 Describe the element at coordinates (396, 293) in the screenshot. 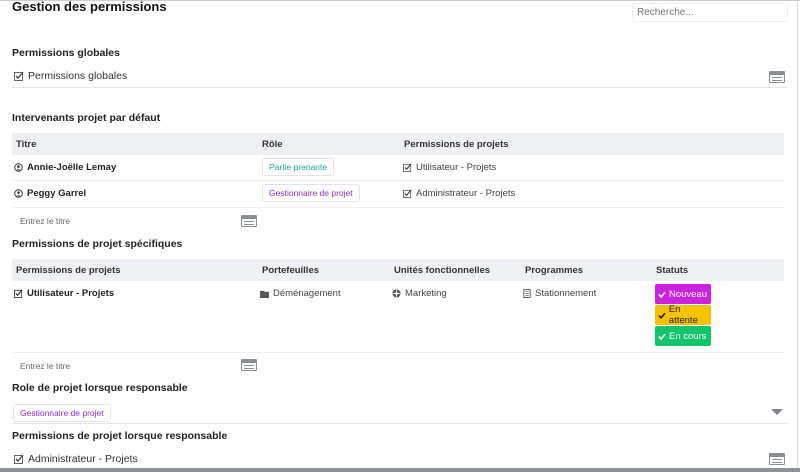

I see `org-unit-icon` at that location.